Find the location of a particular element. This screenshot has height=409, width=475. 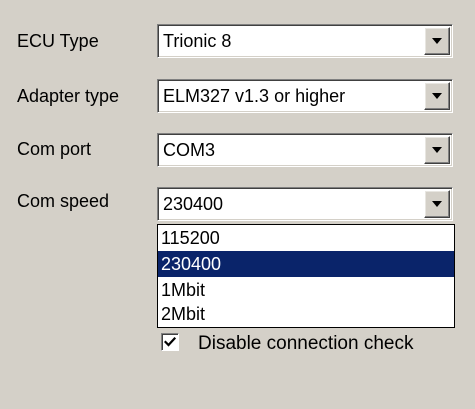

com-port-dropdown-button is located at coordinates (437, 150).